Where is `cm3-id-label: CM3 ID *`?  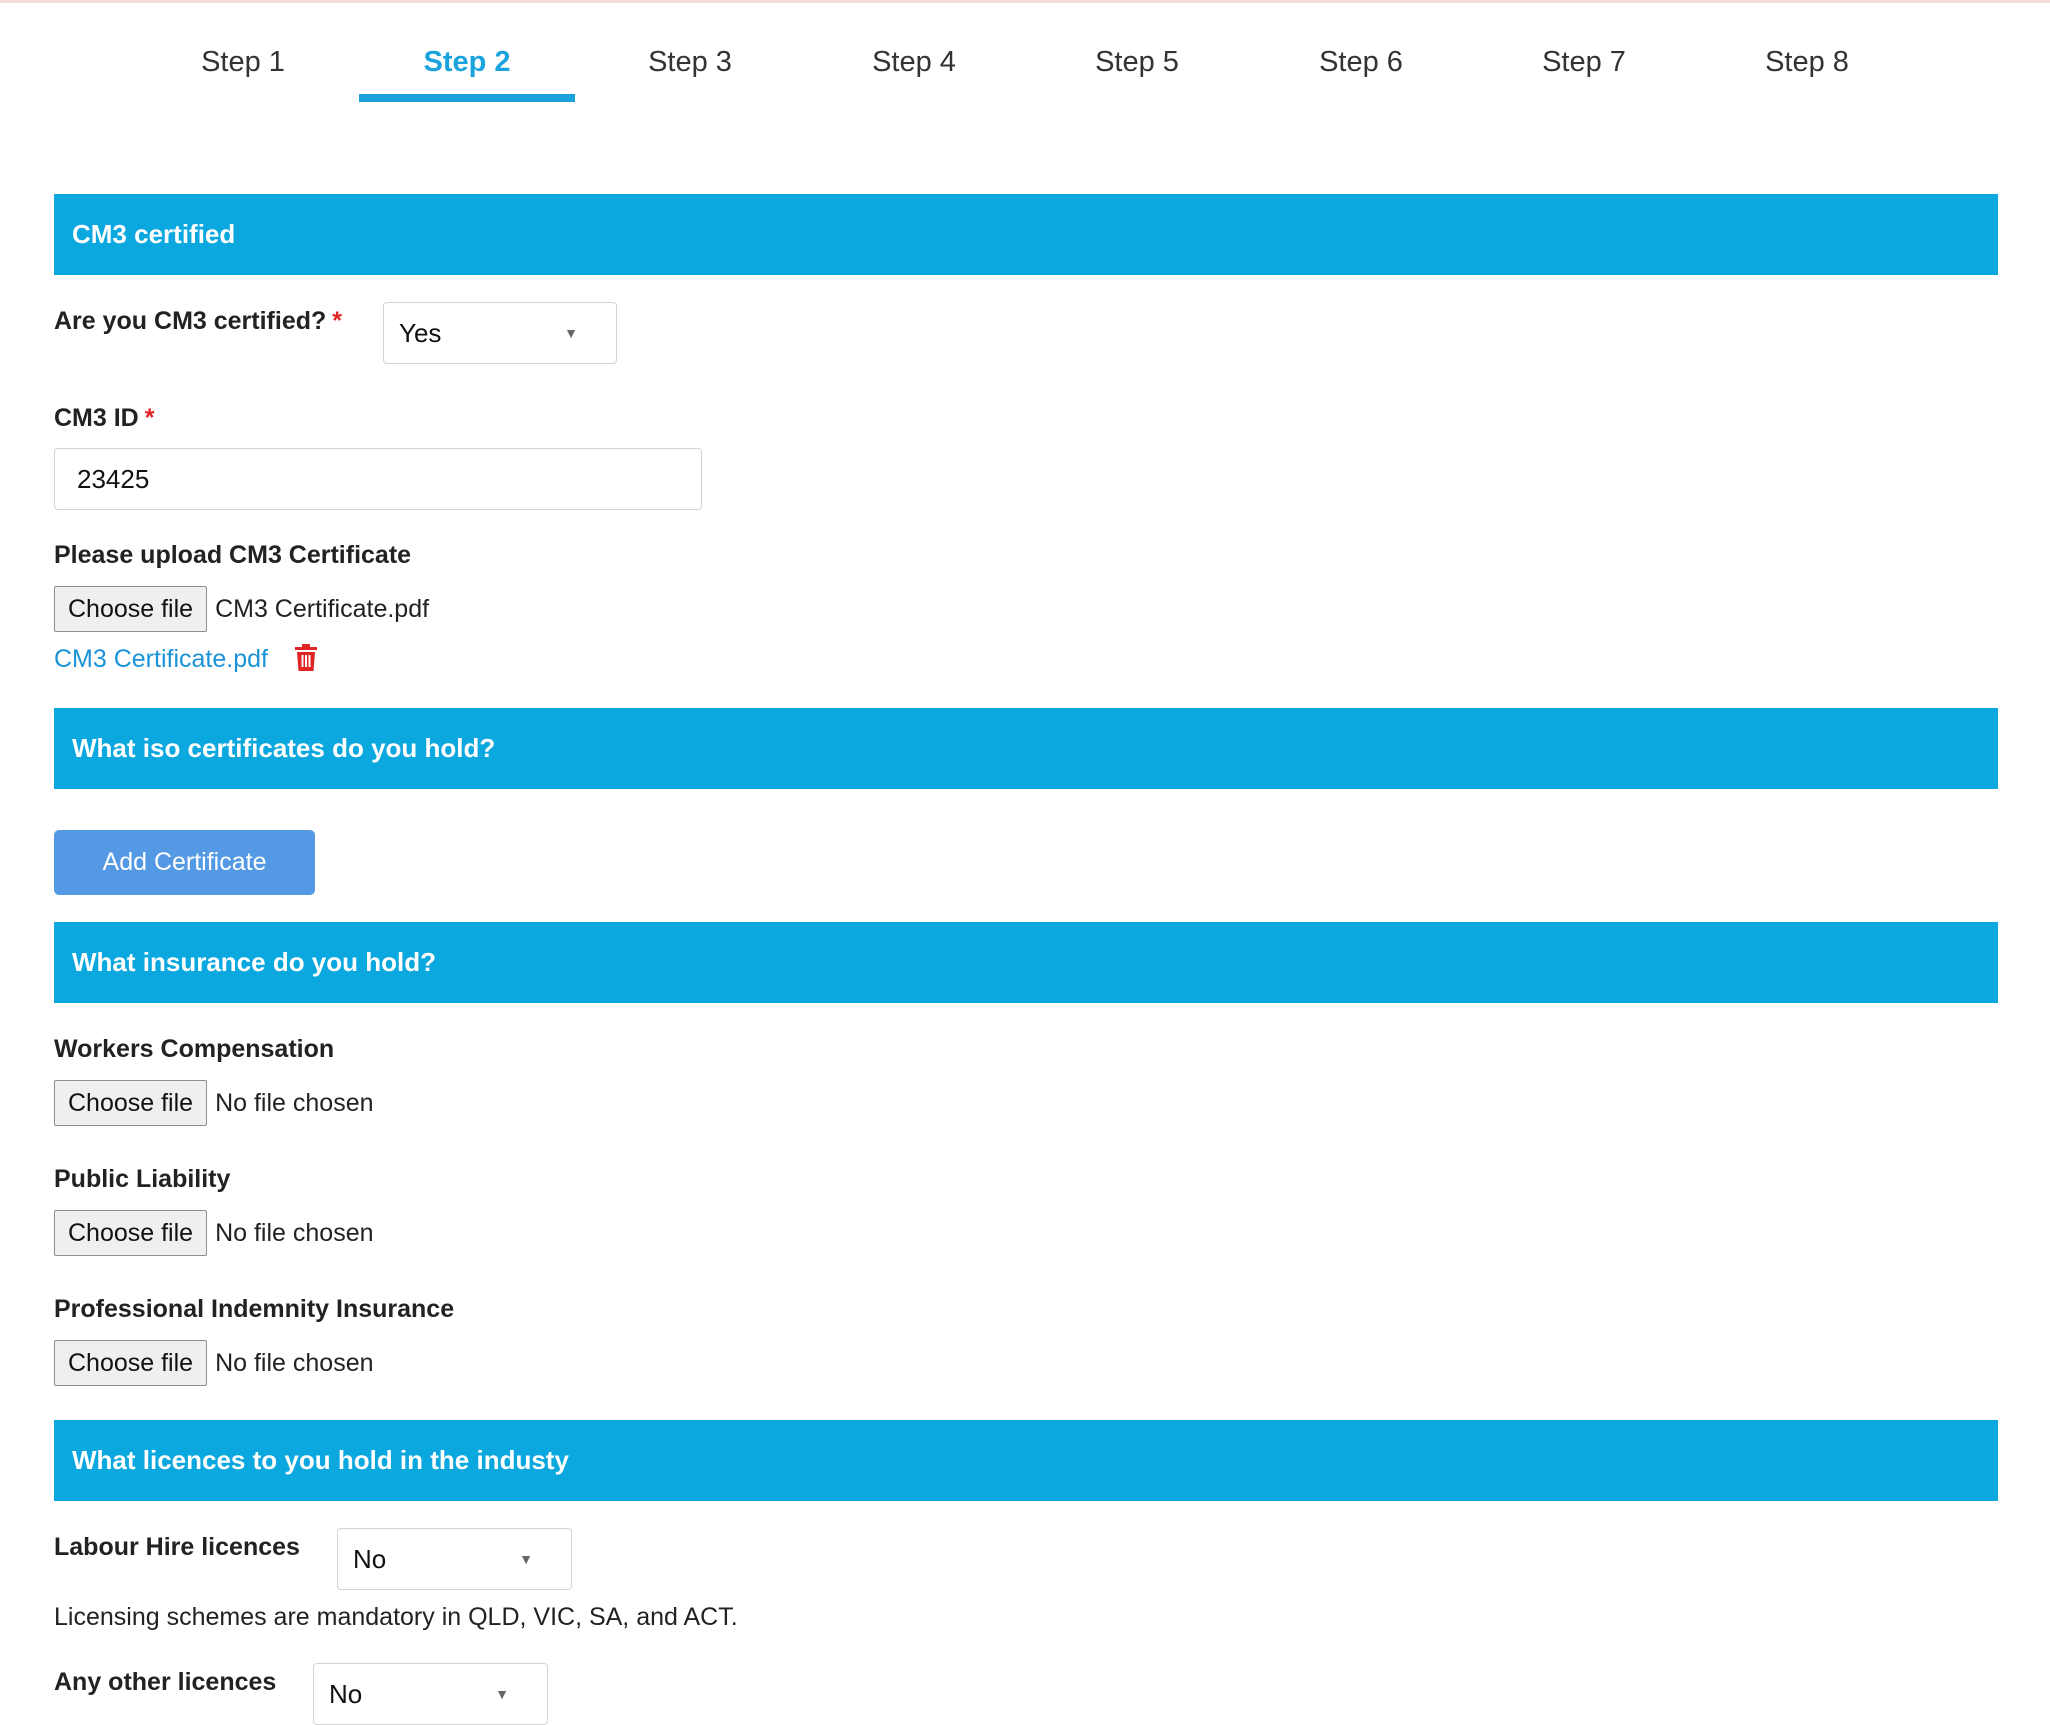 cm3-id-label: CM3 ID * is located at coordinates (104, 418).